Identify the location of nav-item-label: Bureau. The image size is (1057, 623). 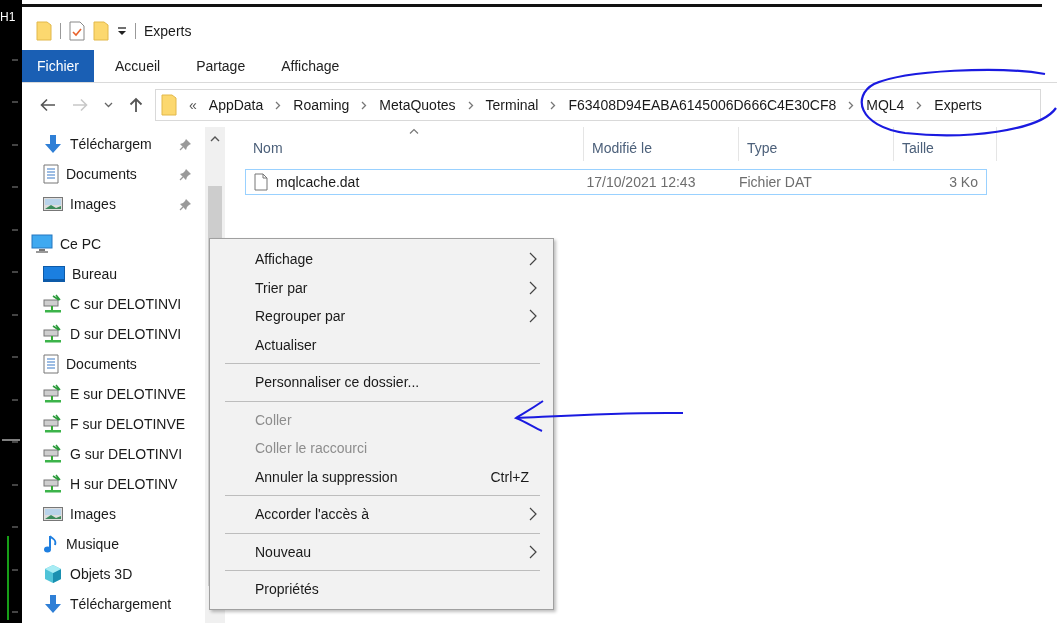
(95, 274).